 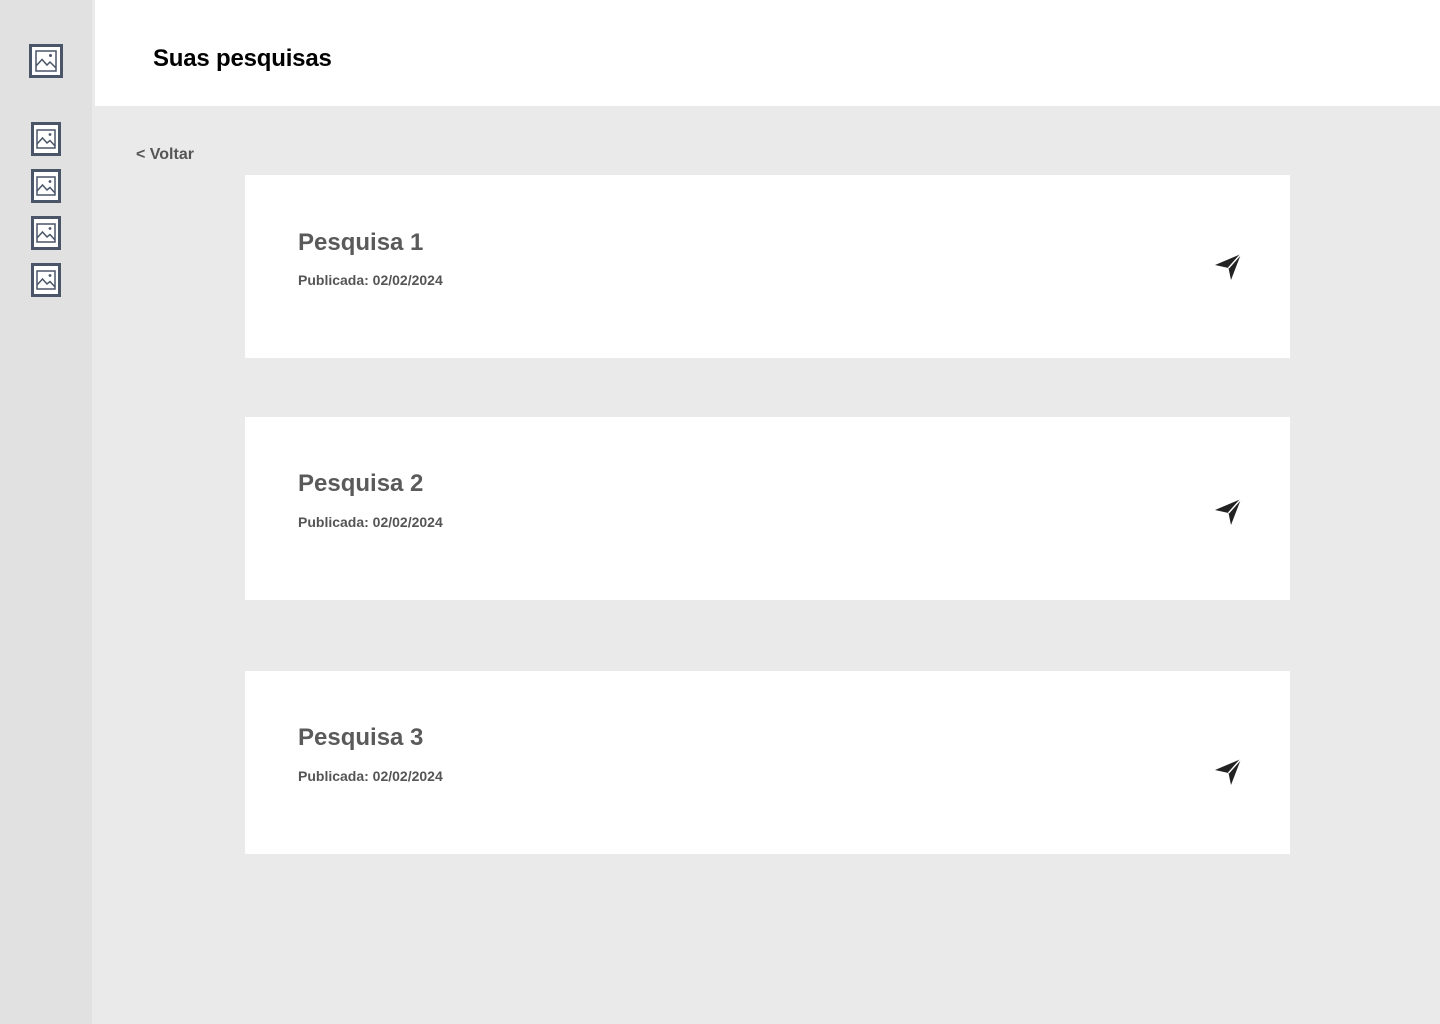 I want to click on survey-title: Pesquisa 2, so click(x=361, y=483).